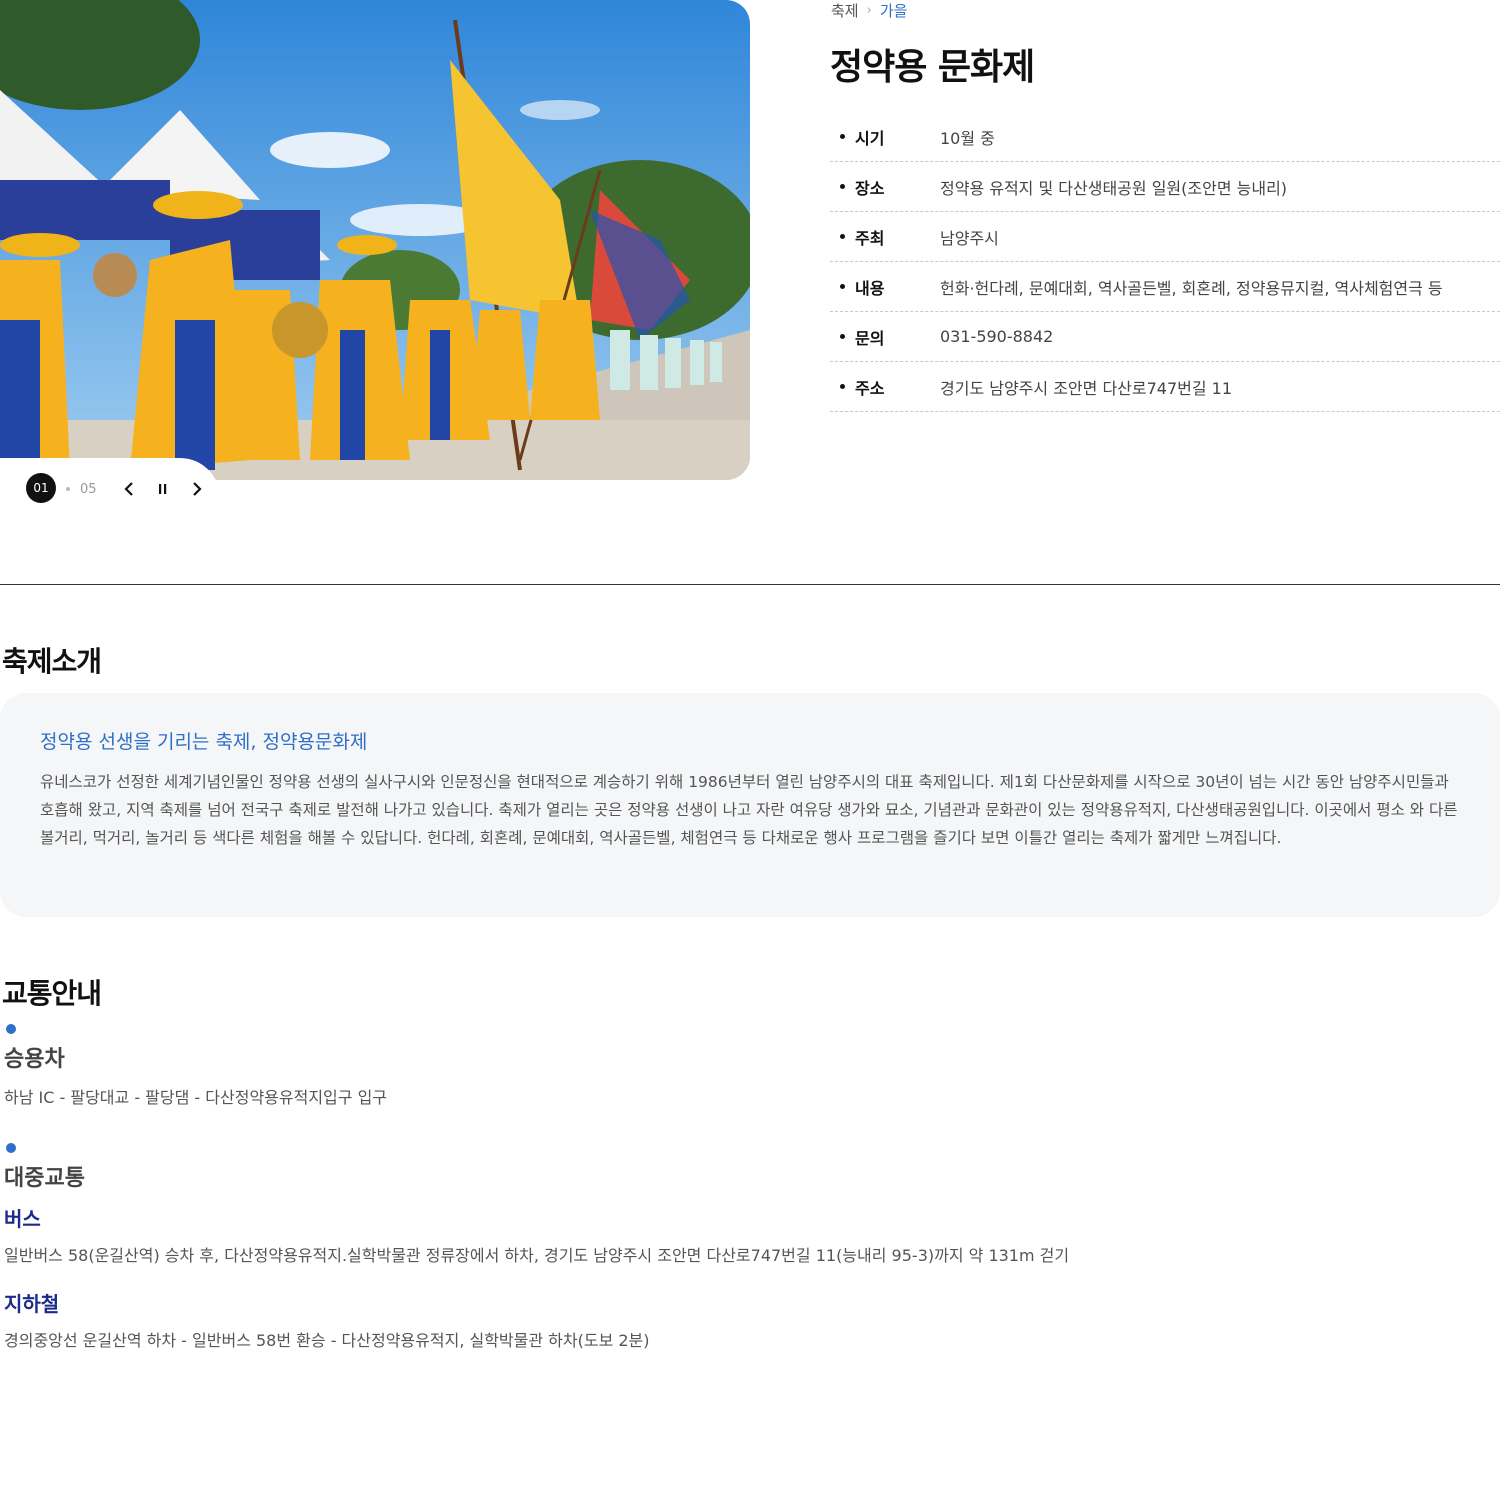  Describe the element at coordinates (750, 584) in the screenshot. I see `section-divider` at that location.